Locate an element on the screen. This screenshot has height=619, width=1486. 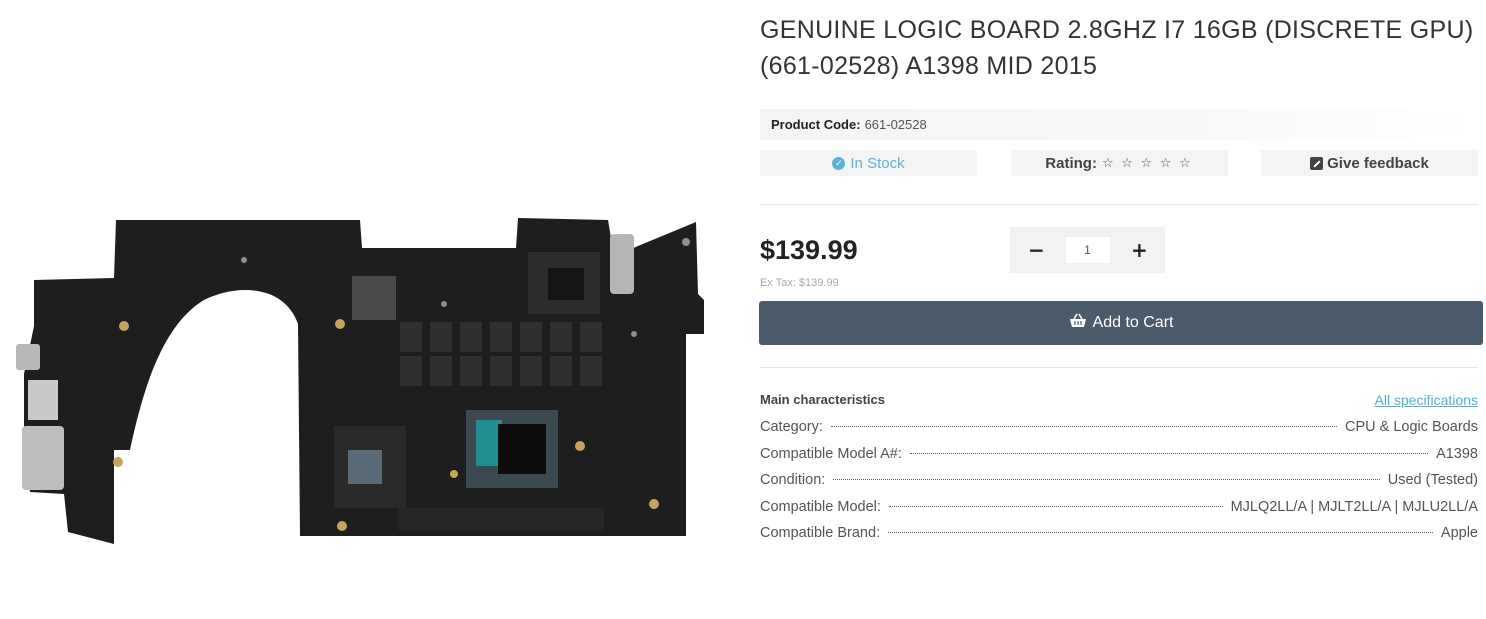
spec-label: Compatible Brand: is located at coordinates (820, 533).